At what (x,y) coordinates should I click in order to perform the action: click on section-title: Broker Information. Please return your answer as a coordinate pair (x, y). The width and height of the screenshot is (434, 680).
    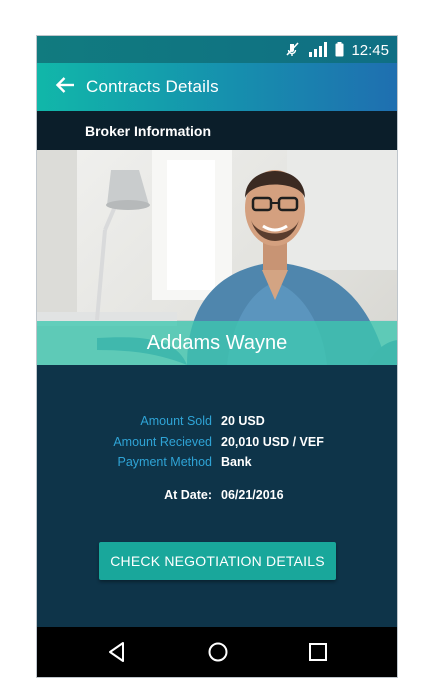
    Looking at the image, I should click on (148, 131).